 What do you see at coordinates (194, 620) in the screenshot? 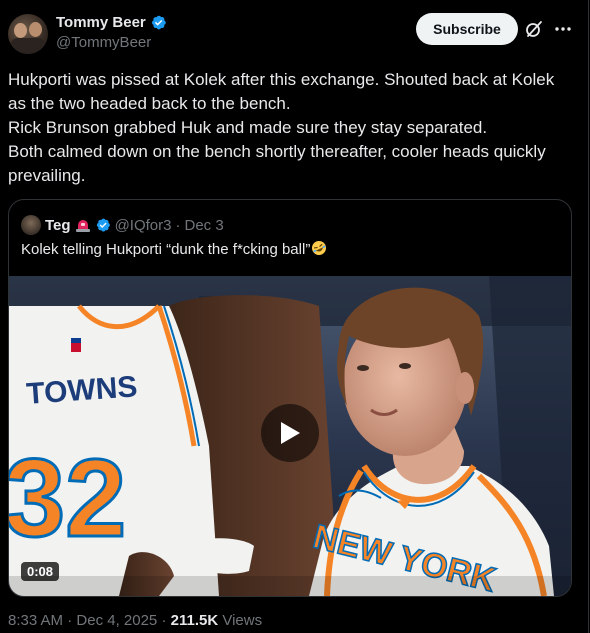
I see `views-count: 211.5K` at bounding box center [194, 620].